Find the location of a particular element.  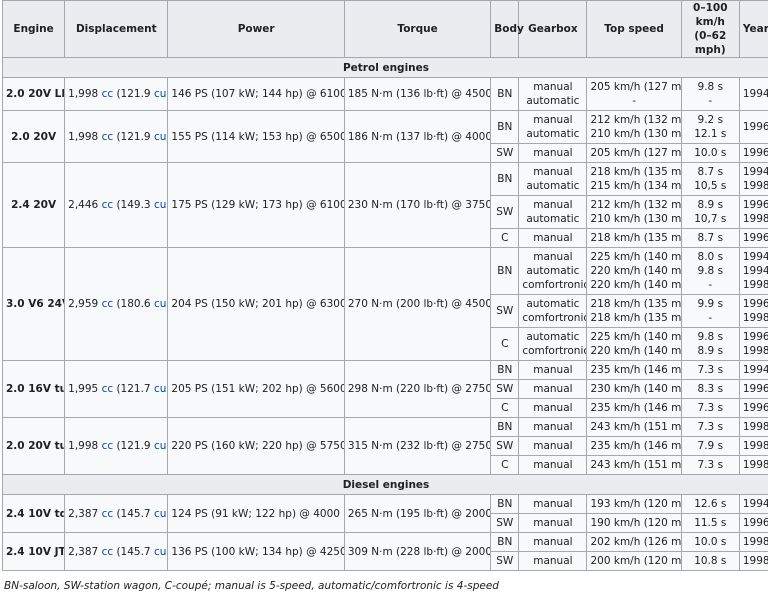

year: 1996 is located at coordinates (753, 408).